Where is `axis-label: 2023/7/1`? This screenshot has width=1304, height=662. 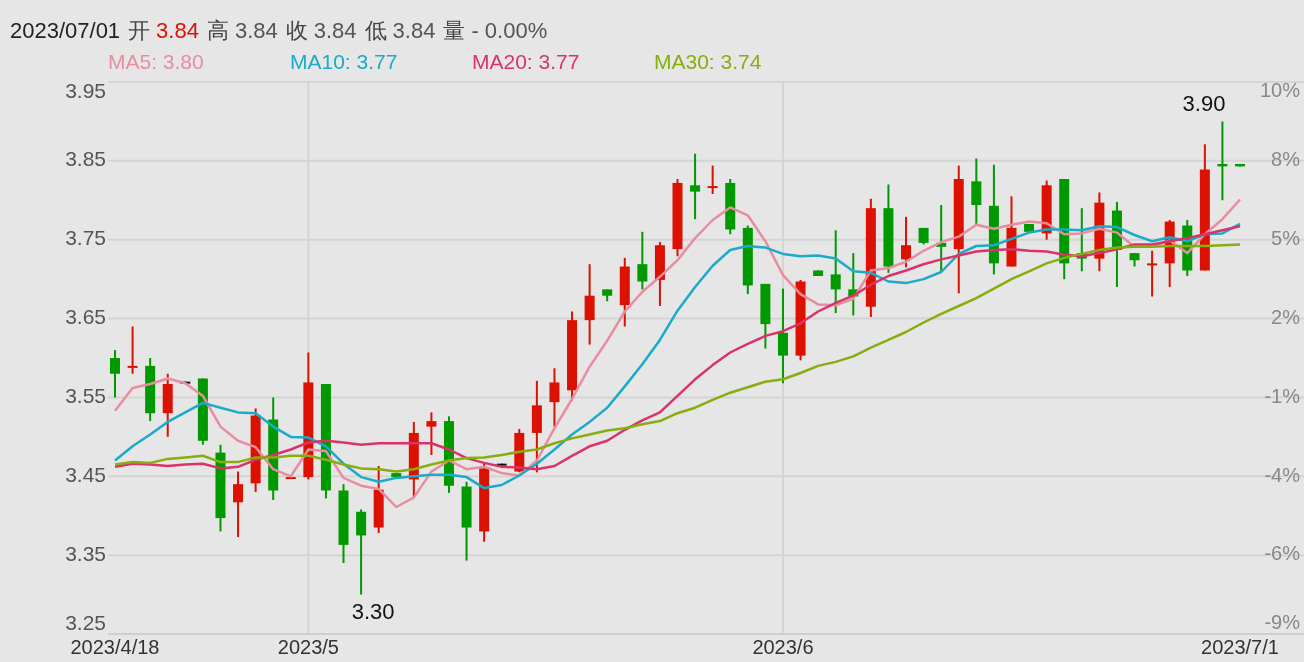
axis-label: 2023/7/1 is located at coordinates (1240, 647).